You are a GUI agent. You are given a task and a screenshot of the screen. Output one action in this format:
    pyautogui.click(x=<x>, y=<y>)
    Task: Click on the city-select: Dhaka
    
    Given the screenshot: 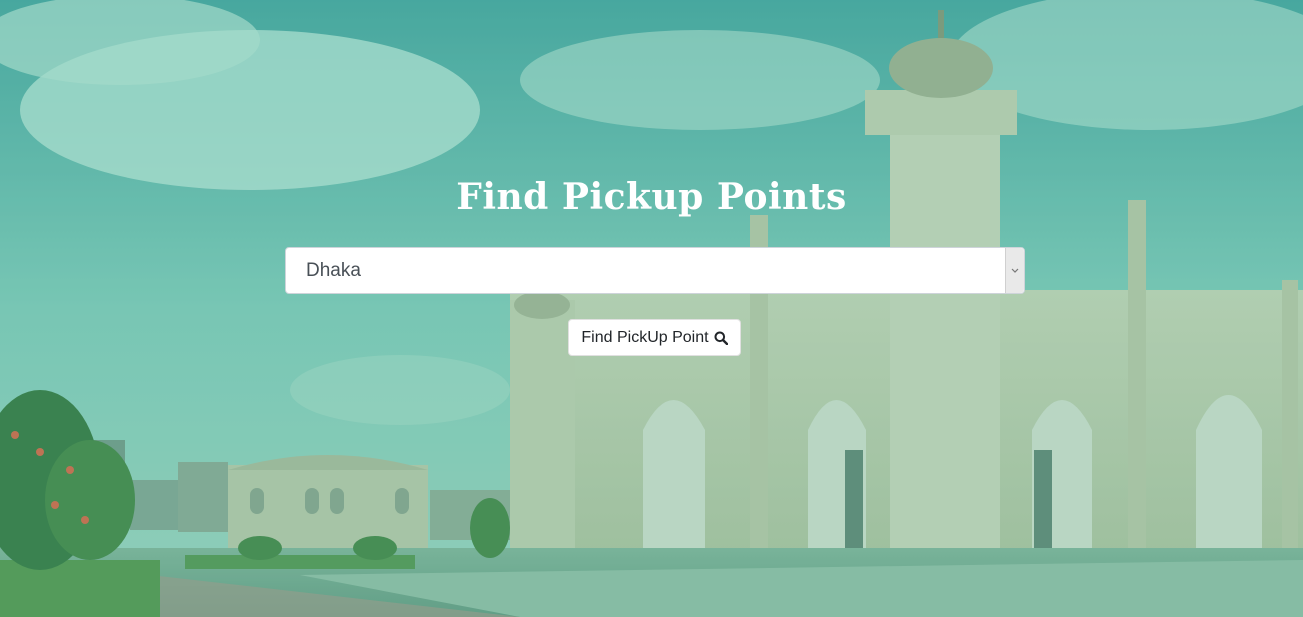 What is the action you would take?
    pyautogui.click(x=655, y=270)
    